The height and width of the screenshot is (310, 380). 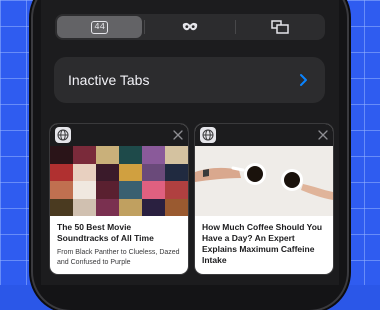 What do you see at coordinates (189, 80) in the screenshot?
I see `inactive-tabs-row: Inactive Tabs` at bounding box center [189, 80].